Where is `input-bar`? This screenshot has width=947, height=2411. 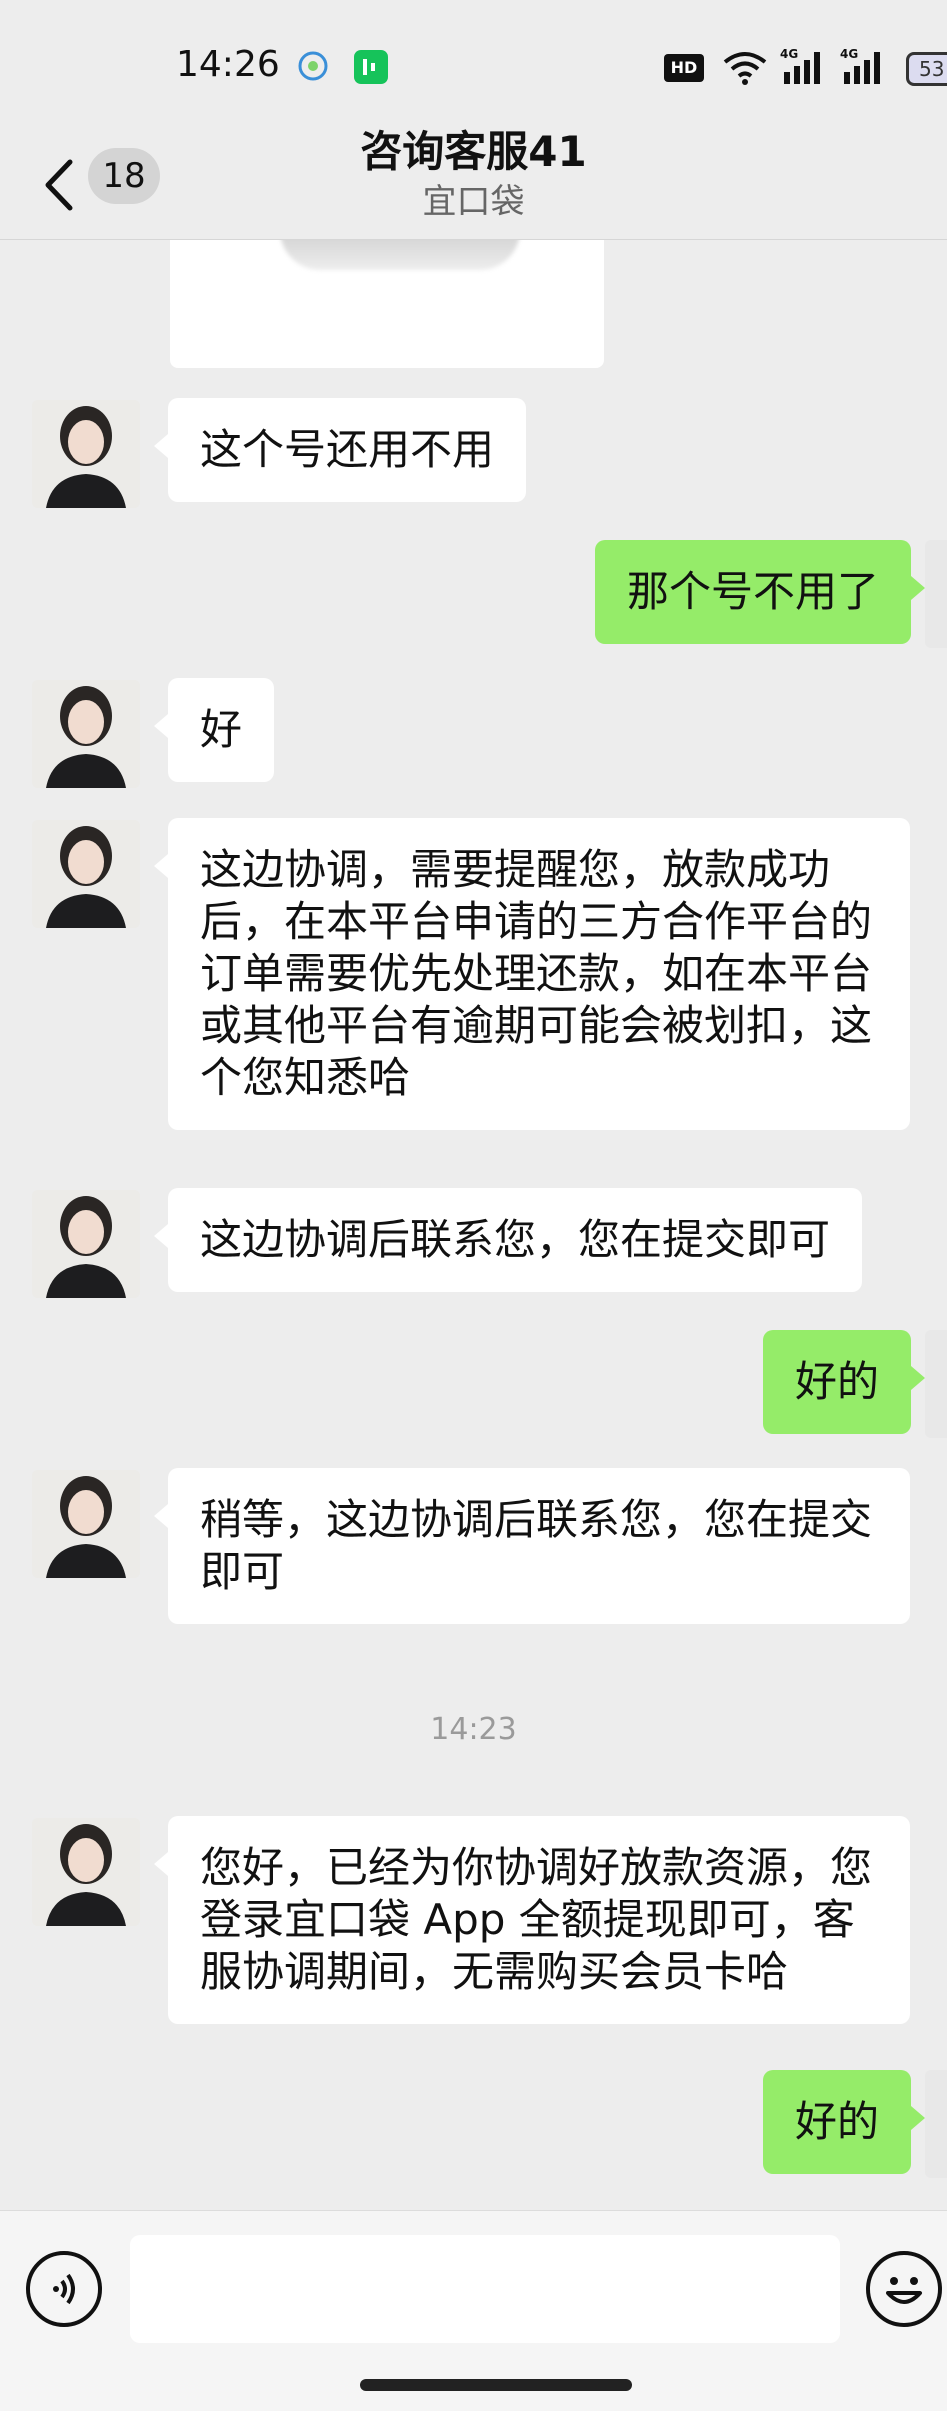
input-bar is located at coordinates (473, 2310).